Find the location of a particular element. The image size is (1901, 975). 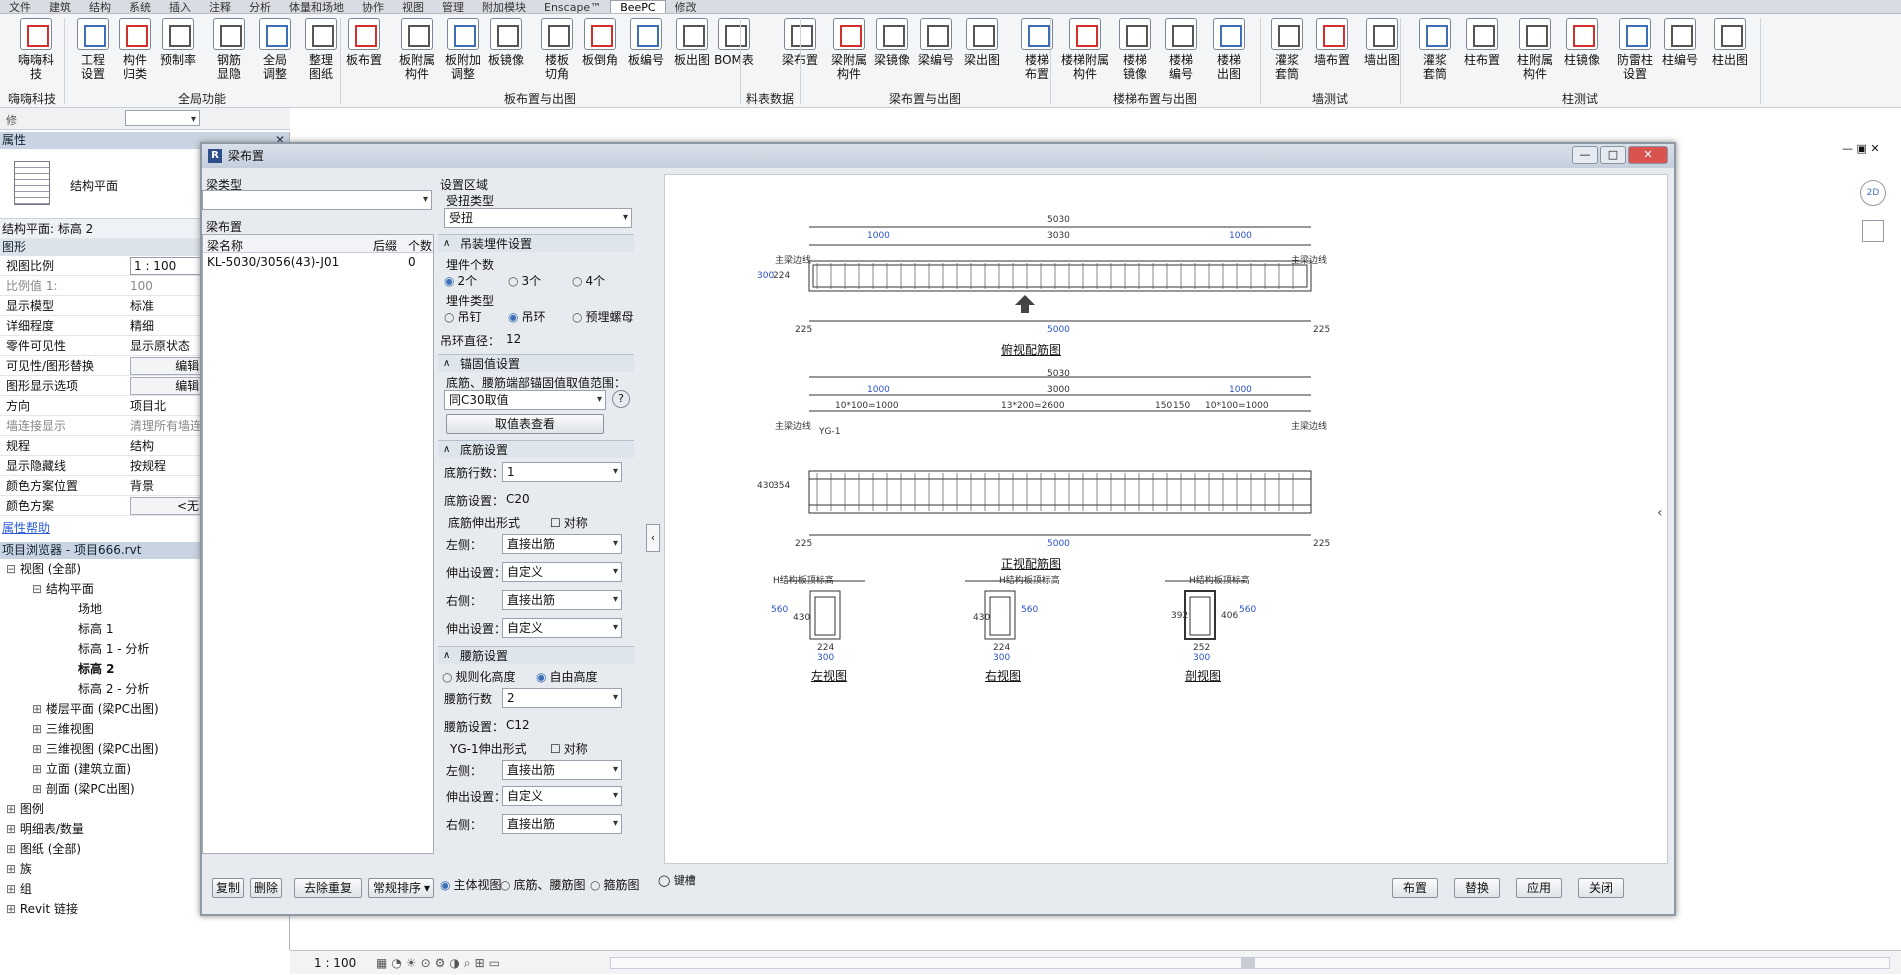

load-type-select: 受扭 is located at coordinates (538, 218).